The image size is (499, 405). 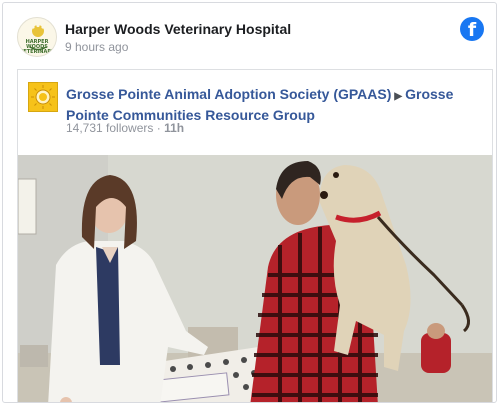 What do you see at coordinates (178, 29) in the screenshot?
I see `page-name: Harper Woods Veterinary Hospital` at bounding box center [178, 29].